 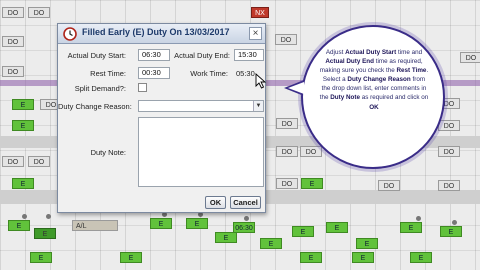 What do you see at coordinates (142, 87) in the screenshot?
I see `split-demand-checkbox` at bounding box center [142, 87].